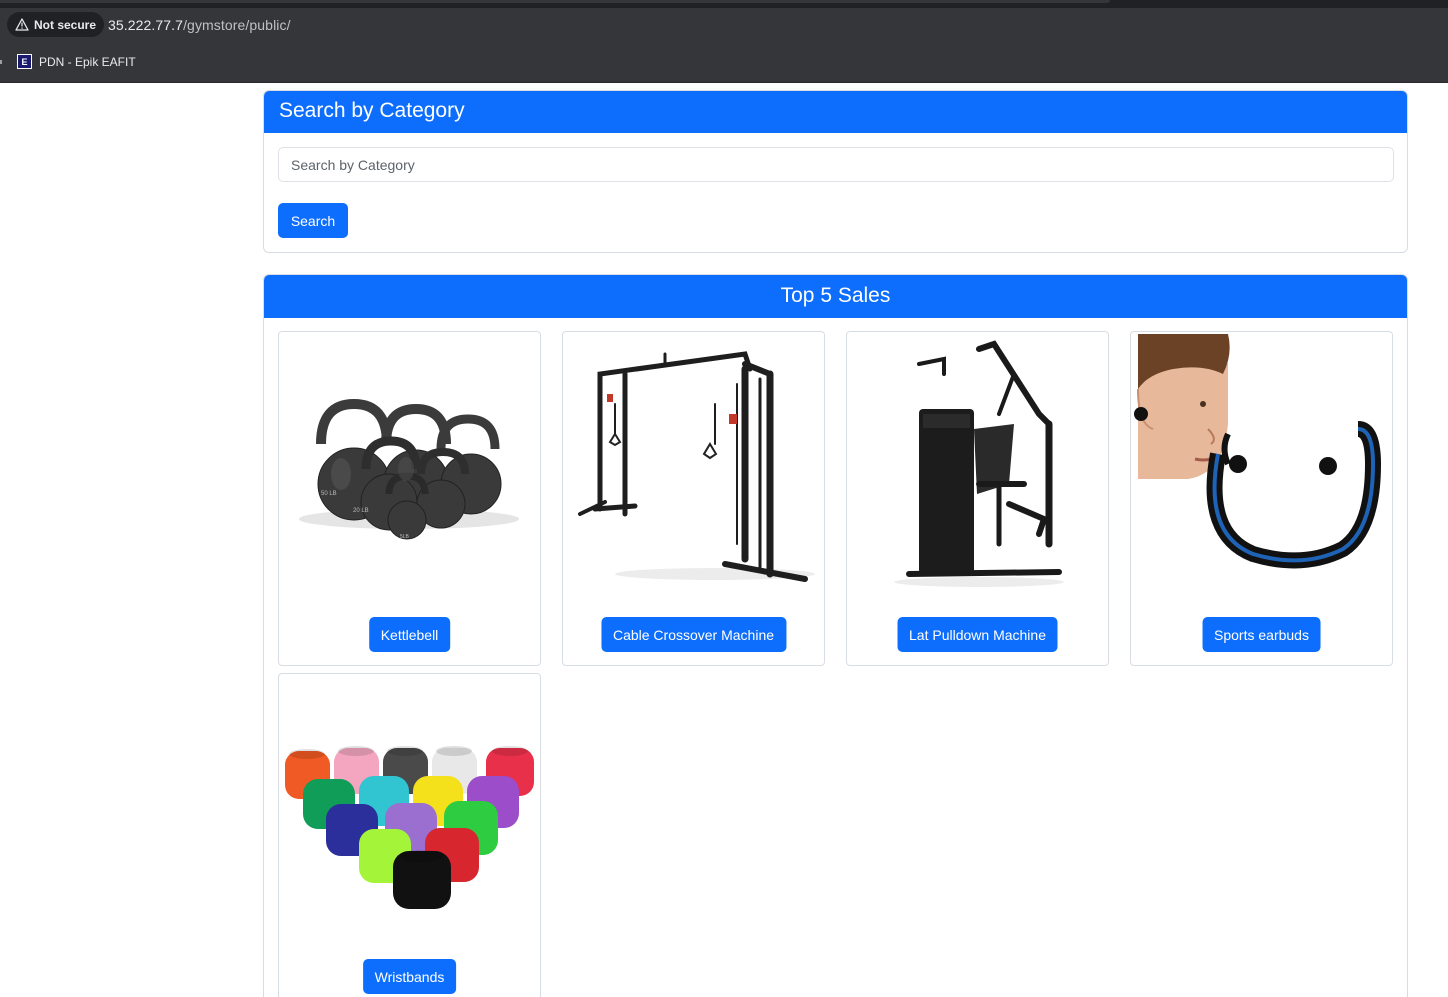 The image size is (1448, 997). I want to click on search-button: Search, so click(313, 220).